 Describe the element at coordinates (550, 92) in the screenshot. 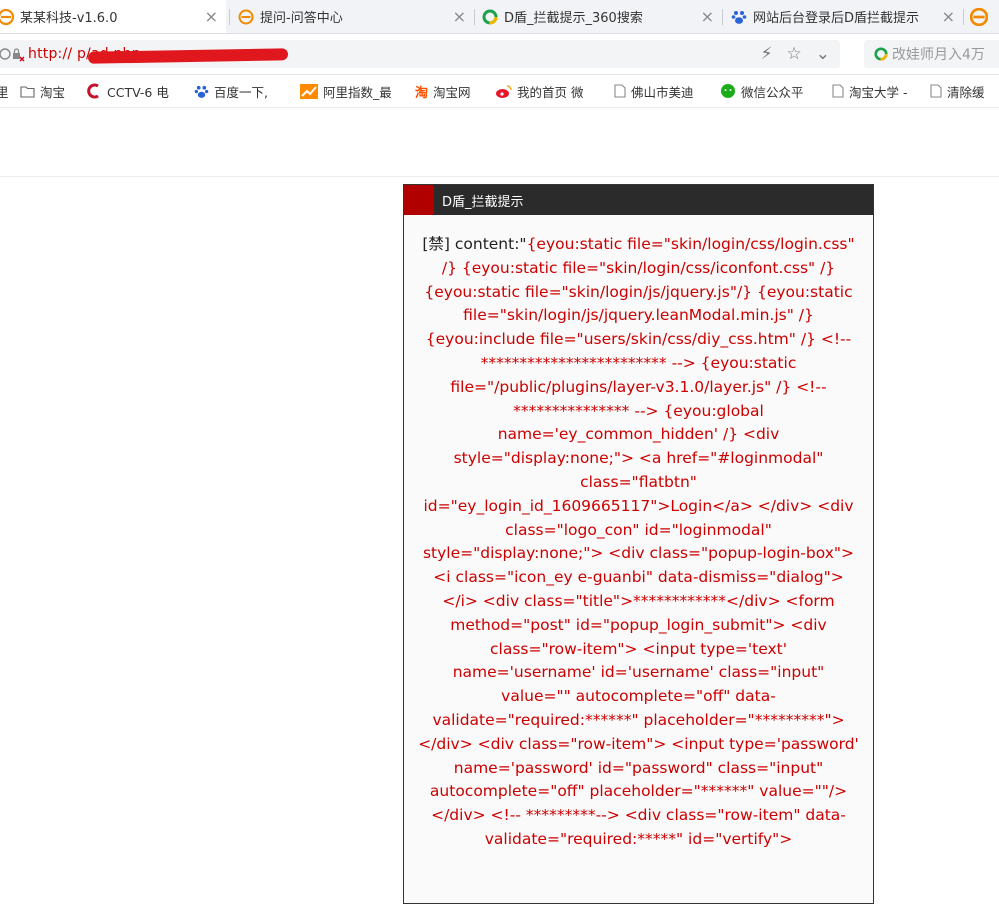

I see `bookmark-label: 我的首页 微` at that location.